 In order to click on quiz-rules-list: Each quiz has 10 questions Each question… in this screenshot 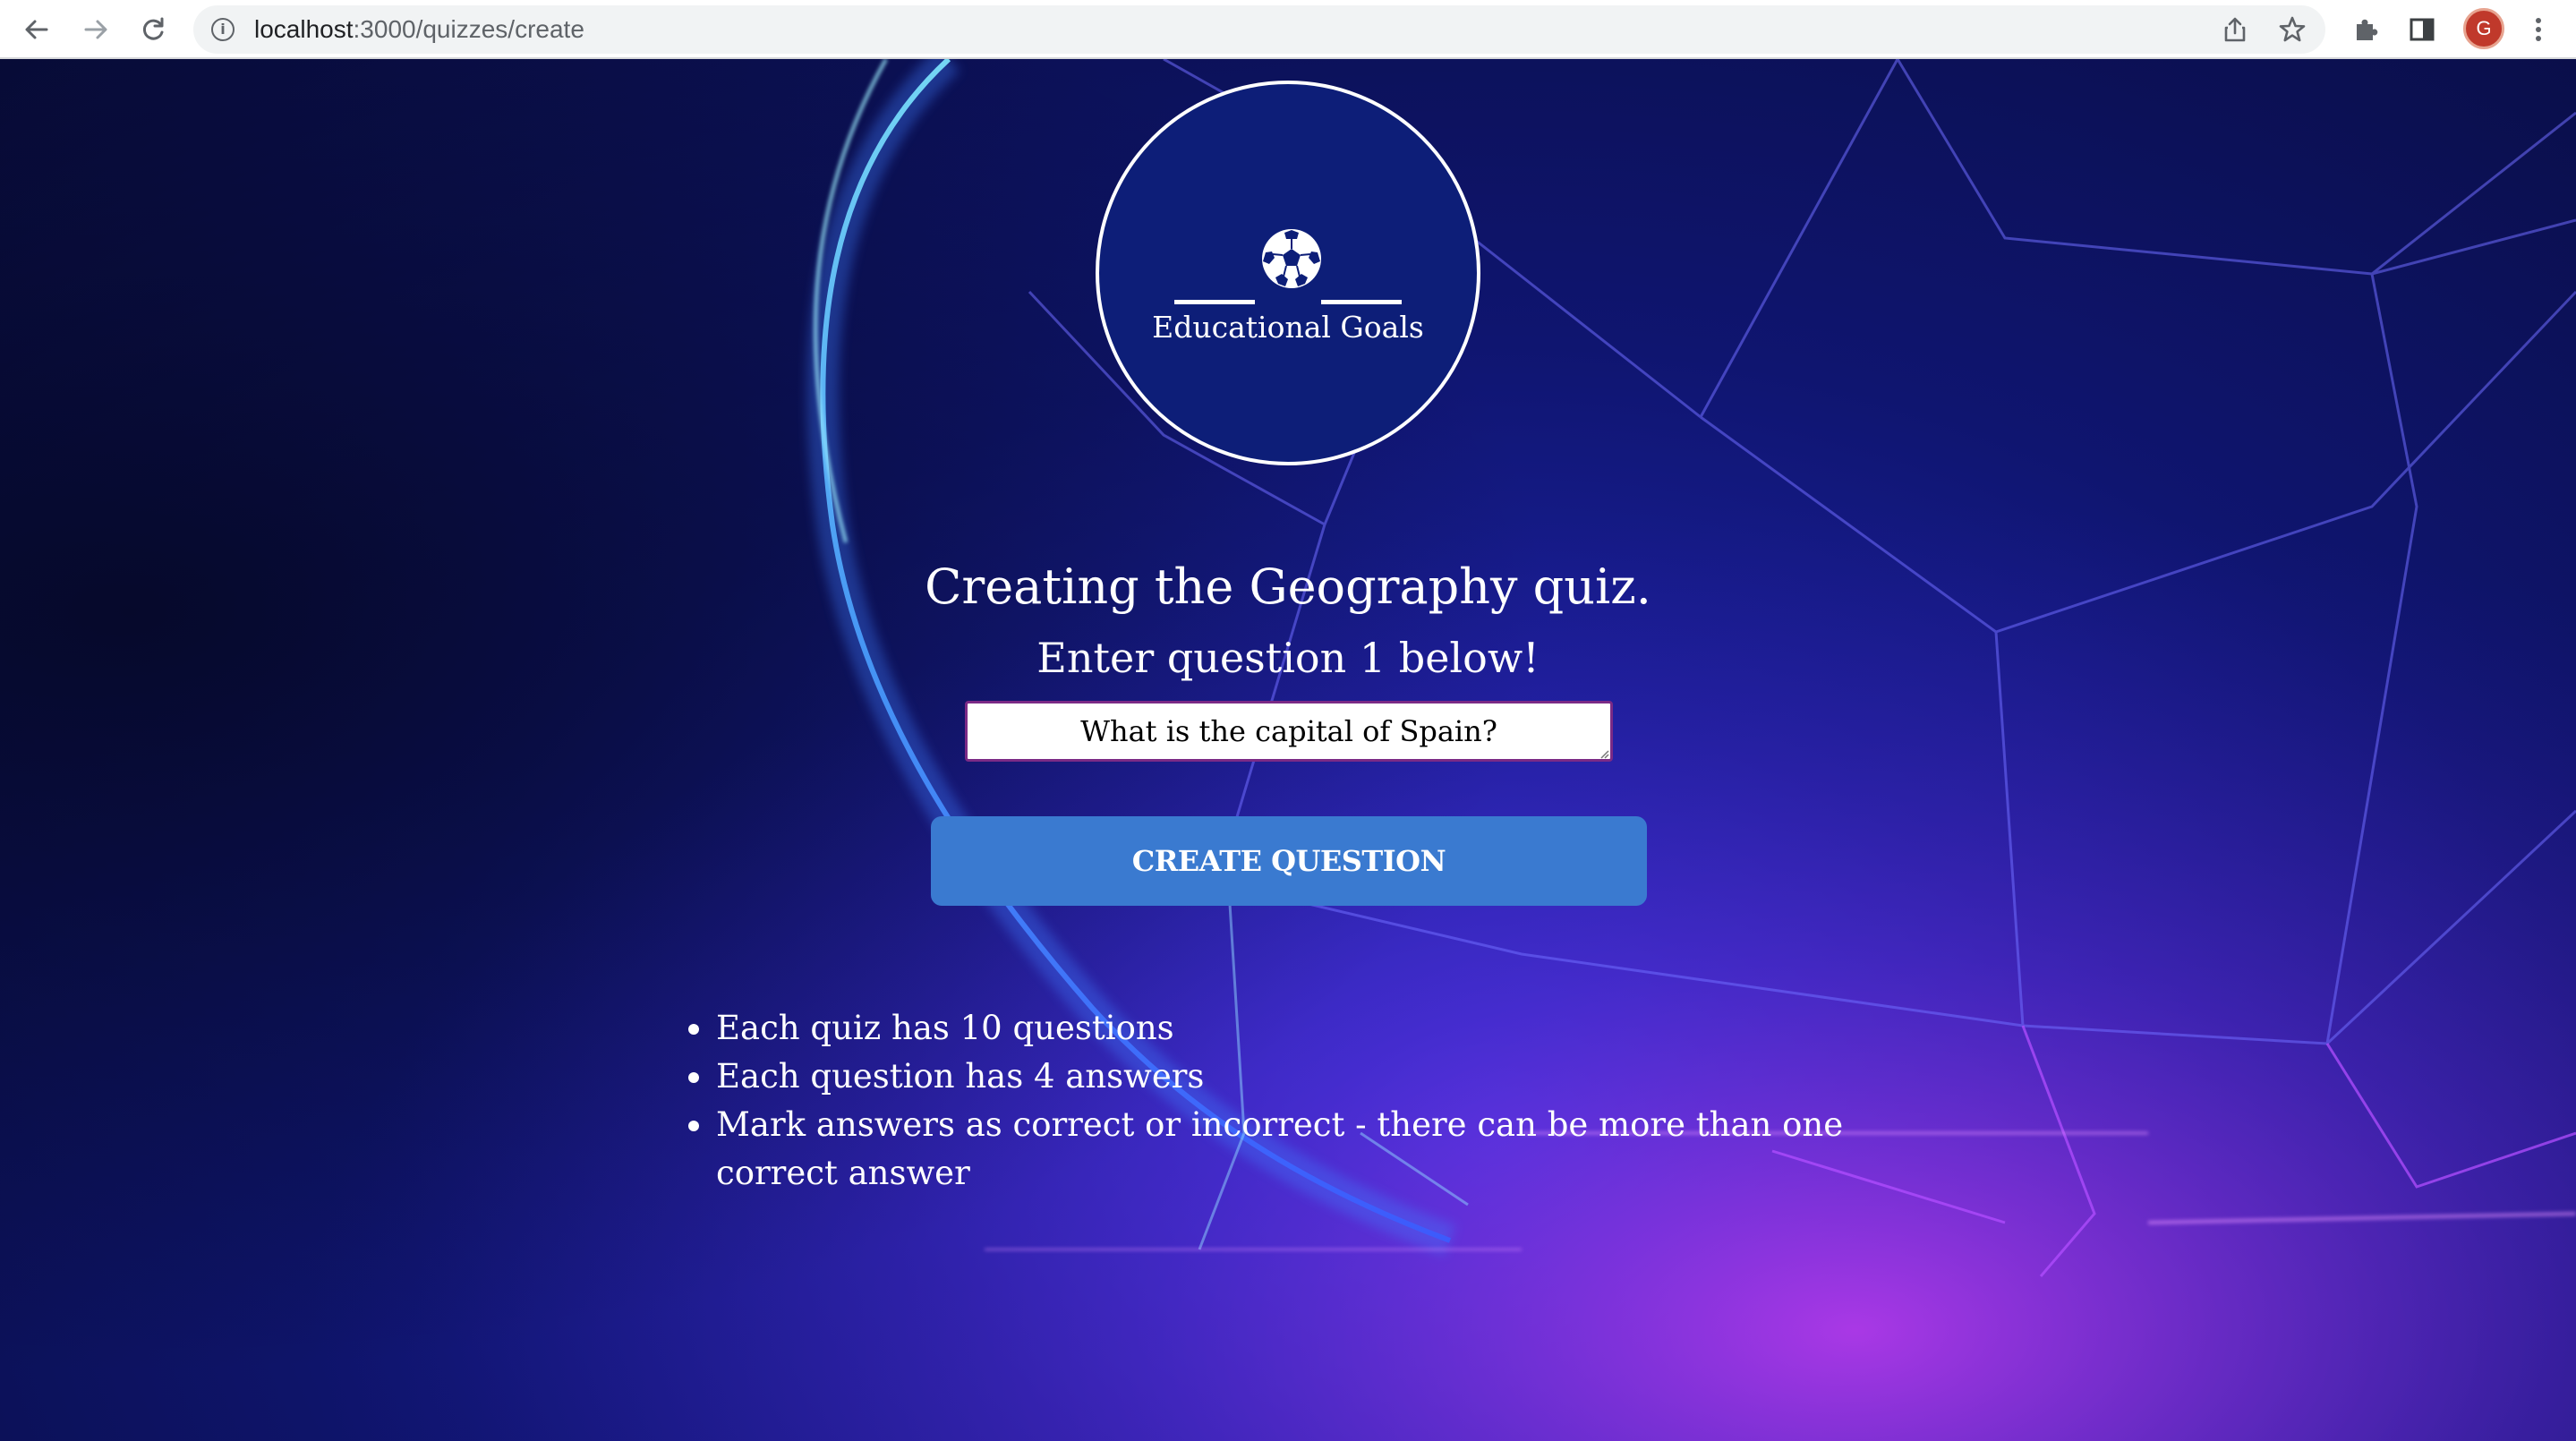, I will do `click(1324, 1101)`.